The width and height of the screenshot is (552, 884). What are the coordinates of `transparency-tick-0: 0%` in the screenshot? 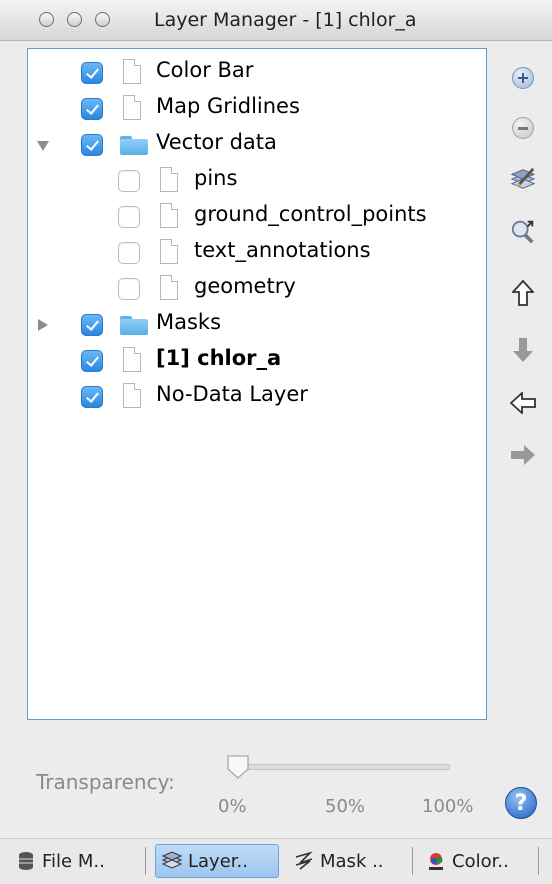 It's located at (232, 806).